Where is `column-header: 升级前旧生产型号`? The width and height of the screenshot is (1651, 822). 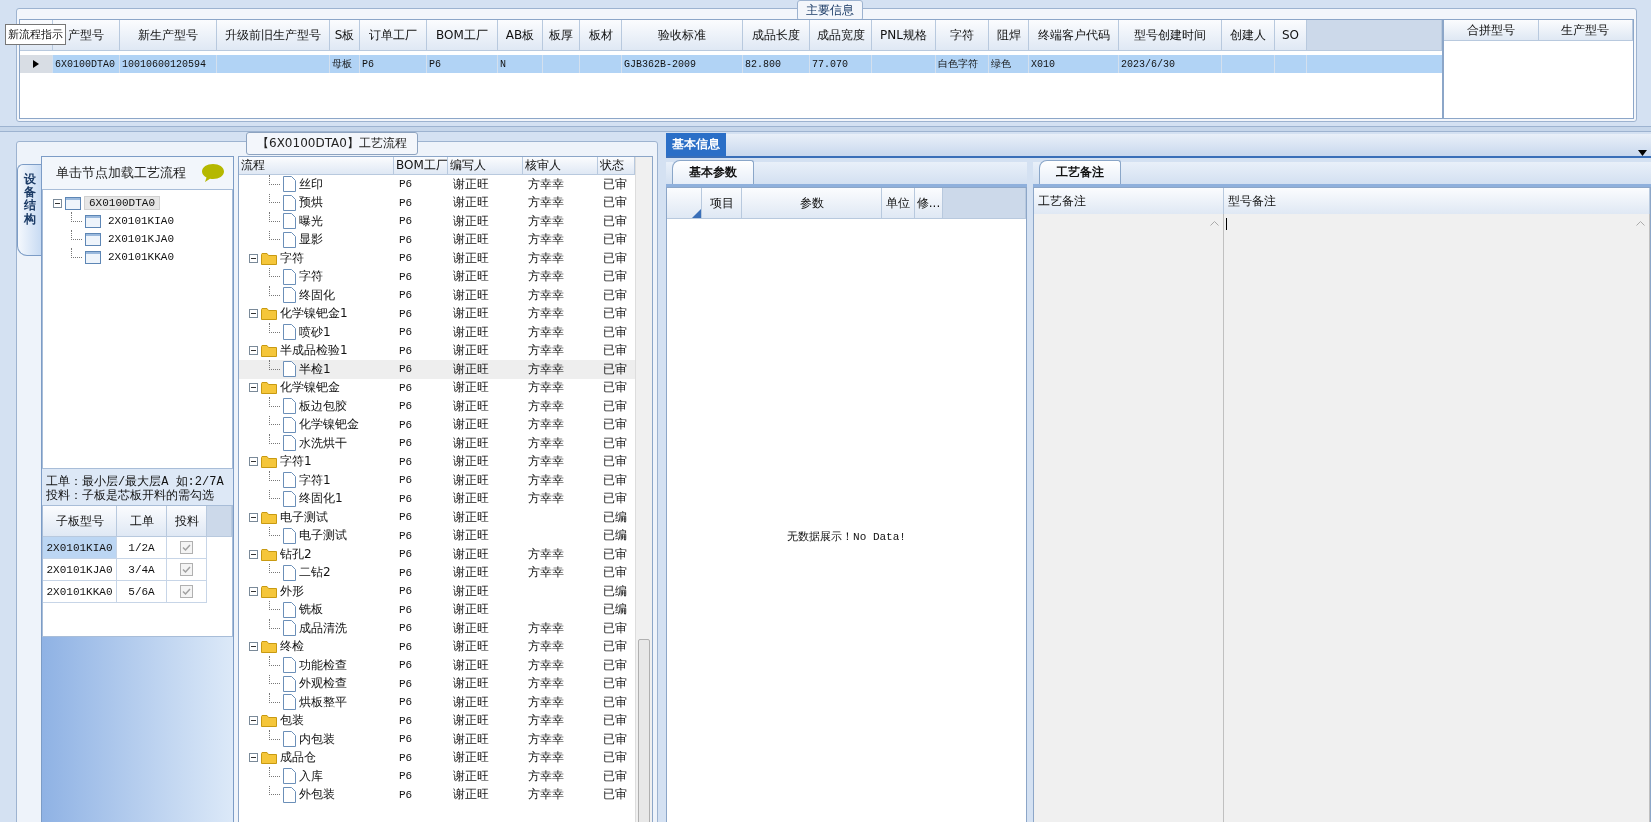
column-header: 升级前旧生产型号 is located at coordinates (273, 35).